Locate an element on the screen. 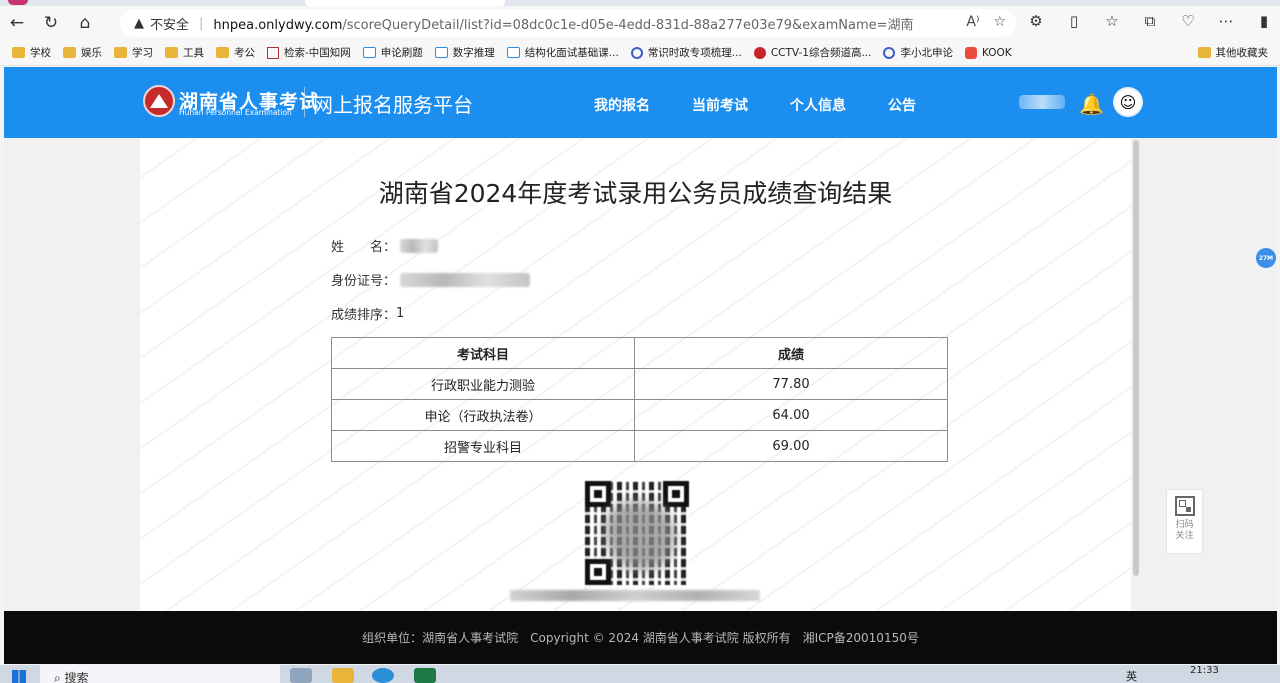  subject-cell: 招警专业科目 is located at coordinates (483, 446).